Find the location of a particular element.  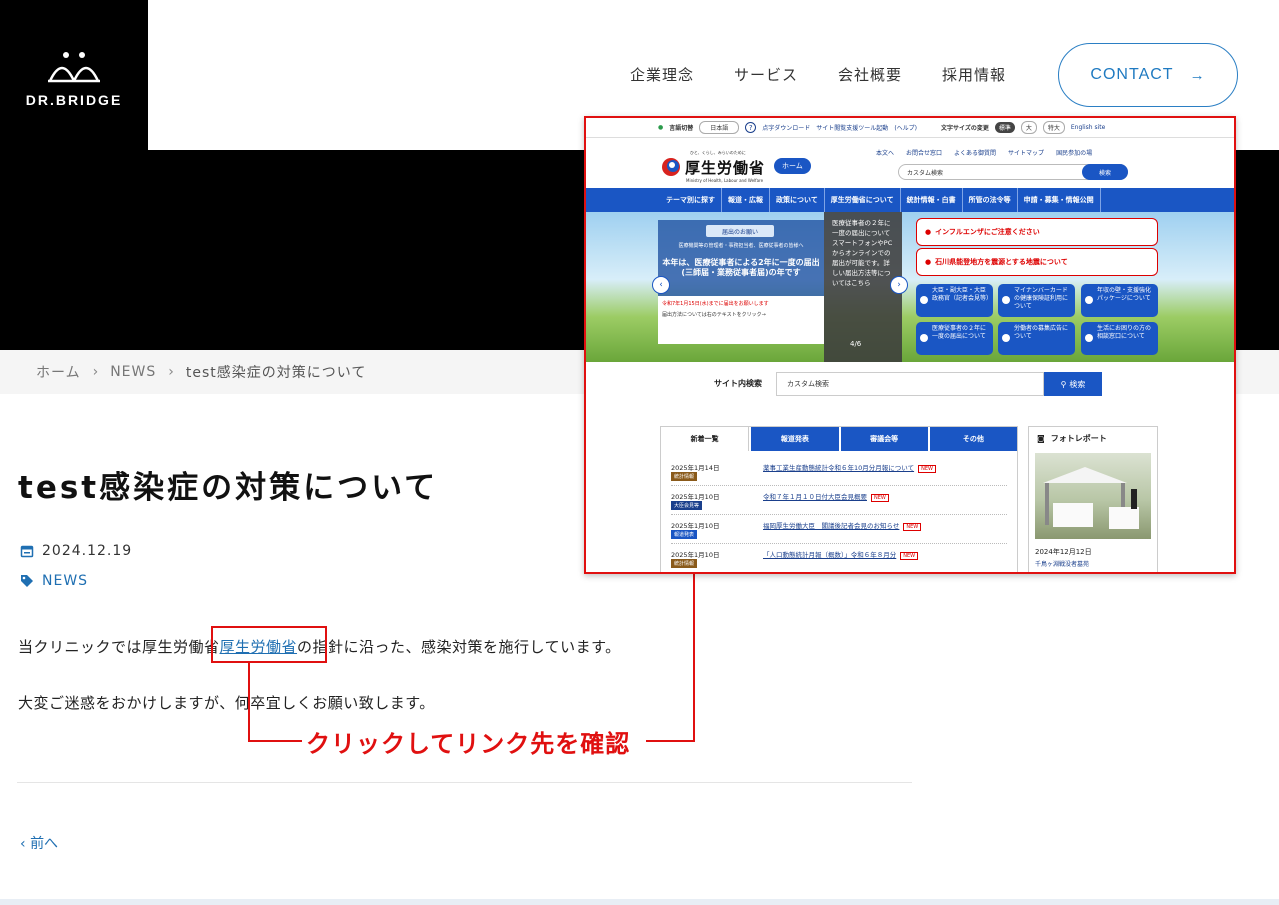

mhlw-notice-note: 届出方法については右のテキストをクリック→ is located at coordinates (714, 315).